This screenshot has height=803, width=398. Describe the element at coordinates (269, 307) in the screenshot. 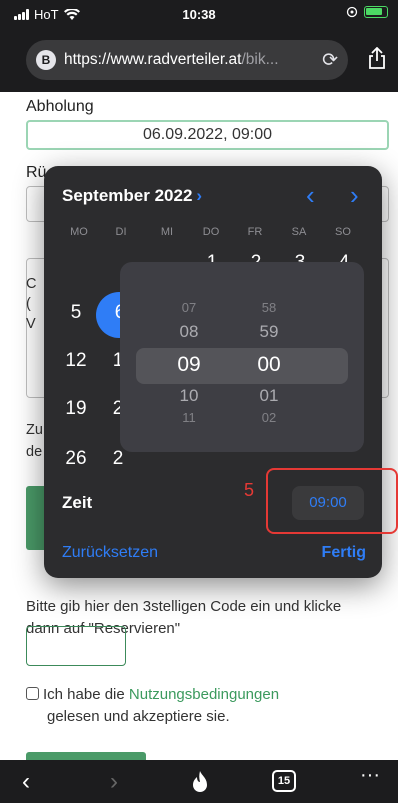

I see `minute-option: 58` at that location.